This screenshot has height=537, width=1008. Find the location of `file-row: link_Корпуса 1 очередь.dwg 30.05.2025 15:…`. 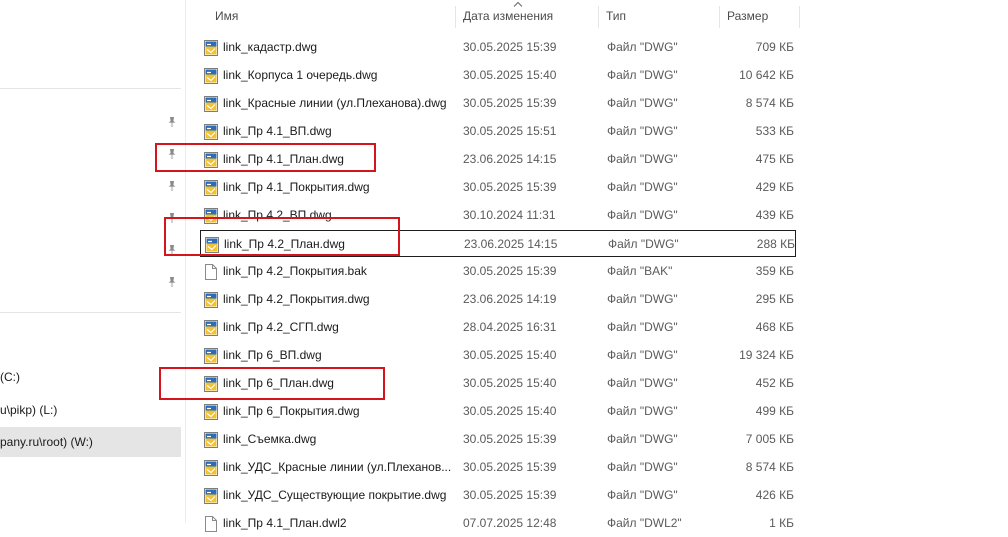

file-row: link_Корпуса 1 очередь.dwg 30.05.2025 15:… is located at coordinates (498, 75).